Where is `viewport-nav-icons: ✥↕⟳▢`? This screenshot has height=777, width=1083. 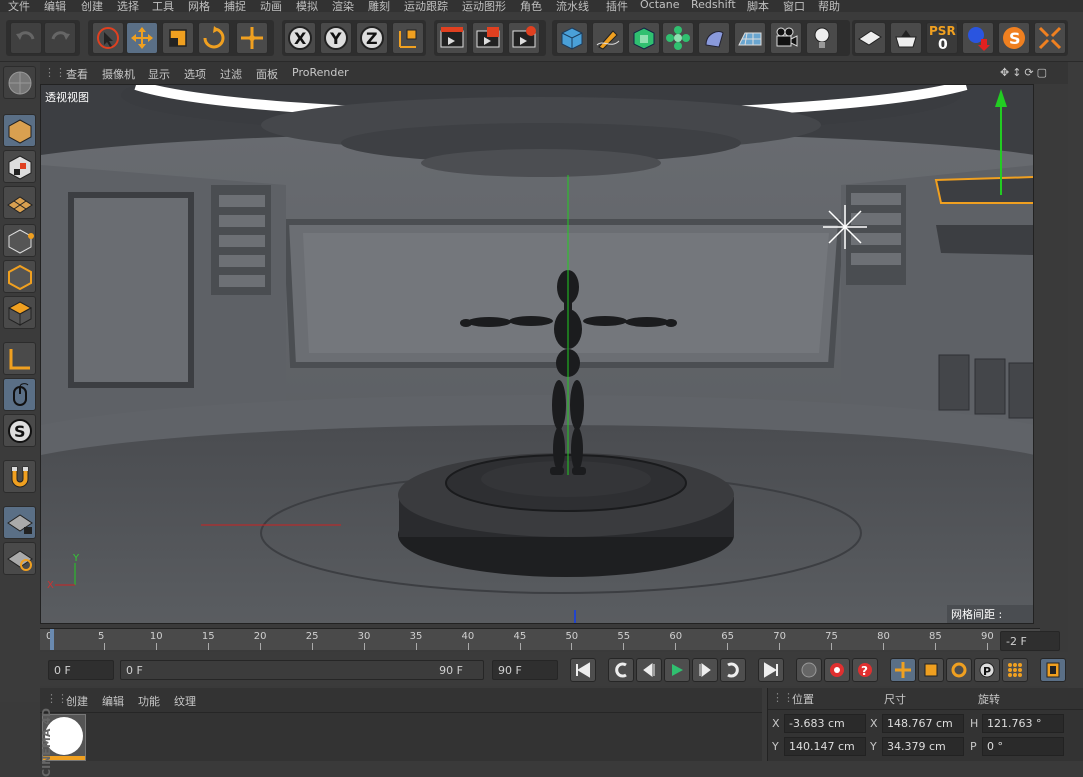
viewport-nav-icons: ✥↕⟳▢ is located at coordinates (1025, 72).